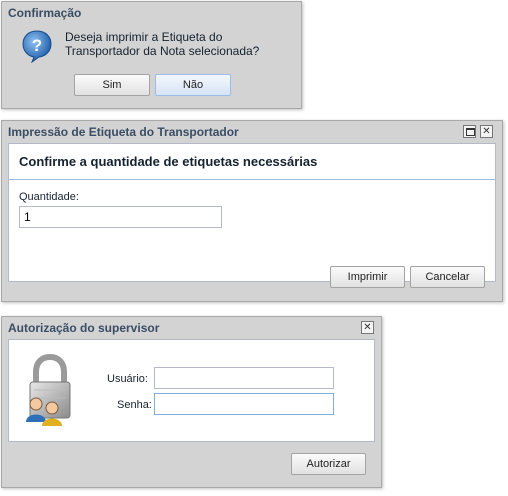 The height and width of the screenshot is (496, 508). What do you see at coordinates (112, 85) in the screenshot?
I see `yes-button: Sim` at bounding box center [112, 85].